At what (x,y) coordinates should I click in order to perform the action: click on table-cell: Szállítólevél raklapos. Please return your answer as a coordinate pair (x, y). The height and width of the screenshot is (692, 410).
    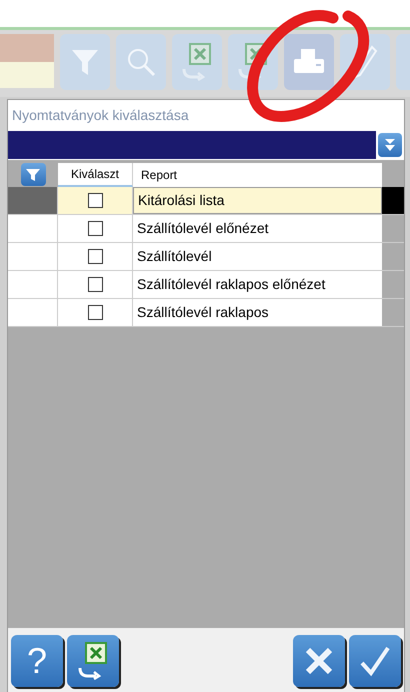
    Looking at the image, I should click on (257, 312).